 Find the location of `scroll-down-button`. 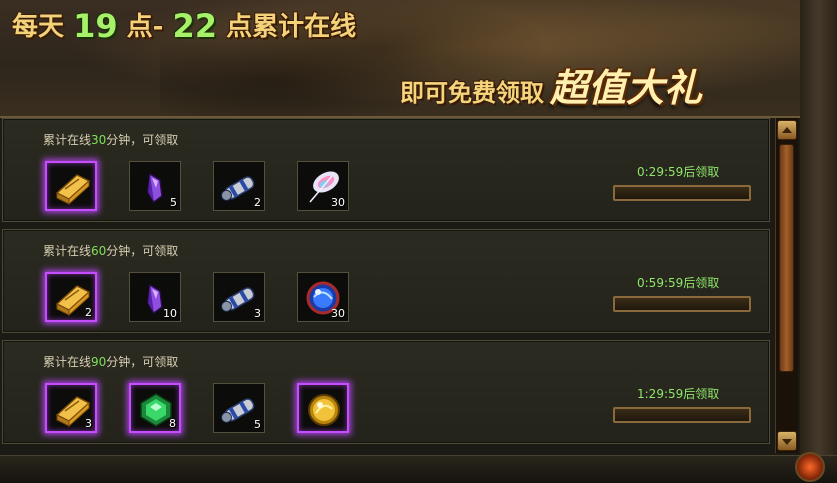

scroll-down-button is located at coordinates (787, 441).